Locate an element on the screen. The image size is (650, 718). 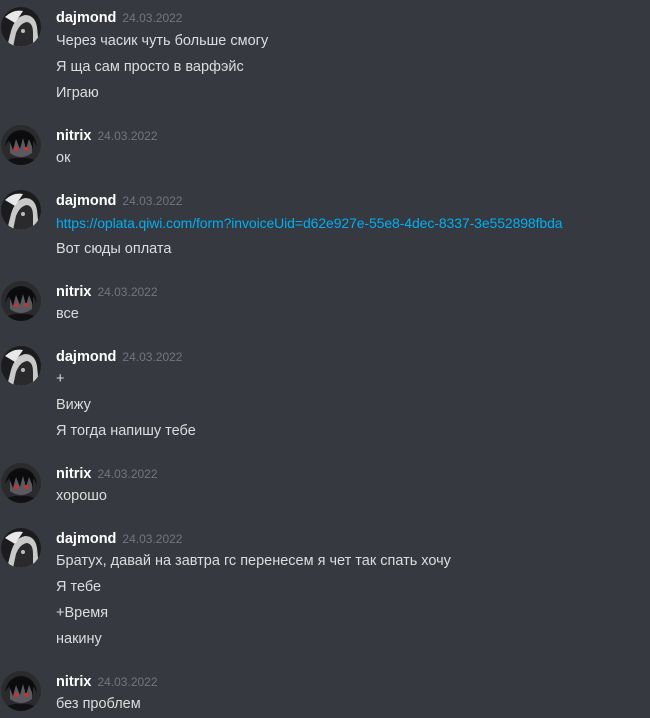
message-text: +Время is located at coordinates (82, 613).